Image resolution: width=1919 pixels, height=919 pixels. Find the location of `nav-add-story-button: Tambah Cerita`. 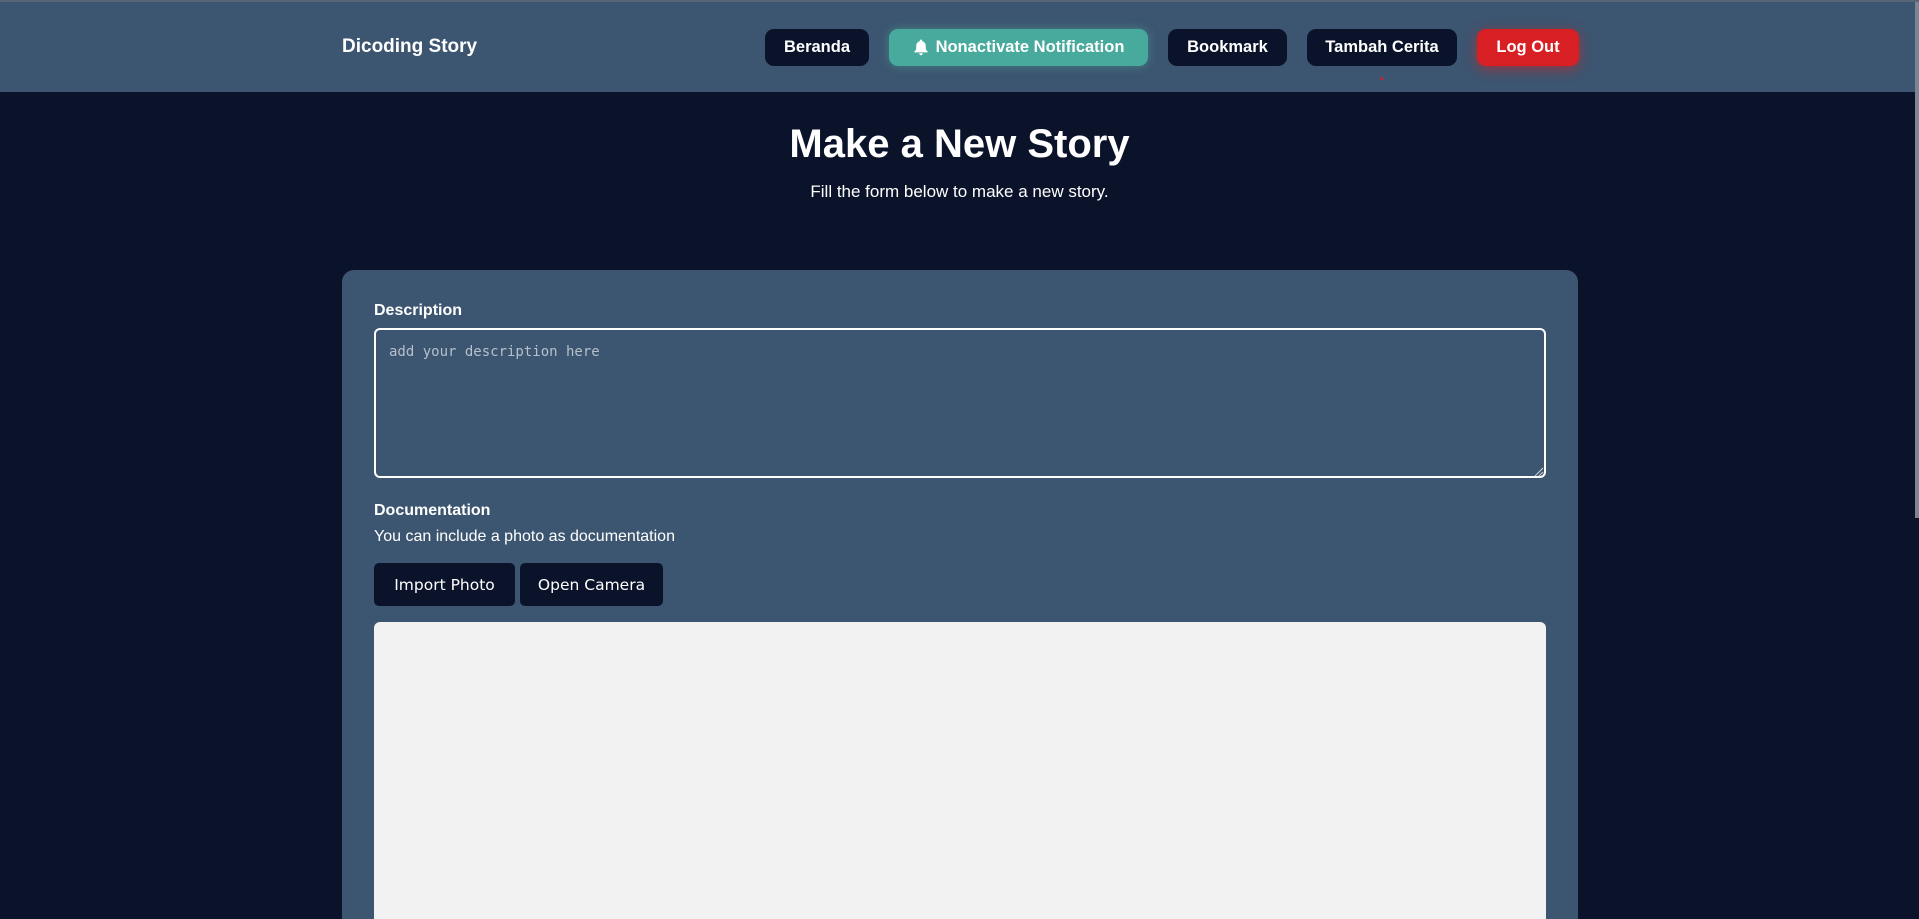

nav-add-story-button: Tambah Cerita is located at coordinates (1382, 47).